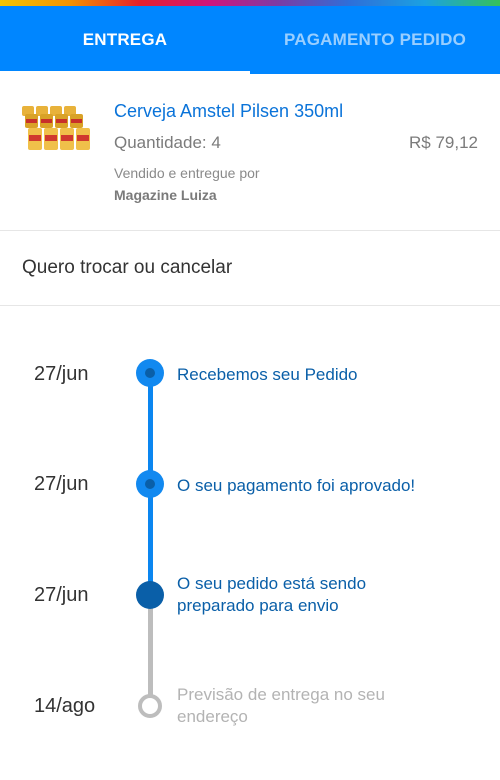  I want to click on beer-cans-pack-icon, so click(56, 128).